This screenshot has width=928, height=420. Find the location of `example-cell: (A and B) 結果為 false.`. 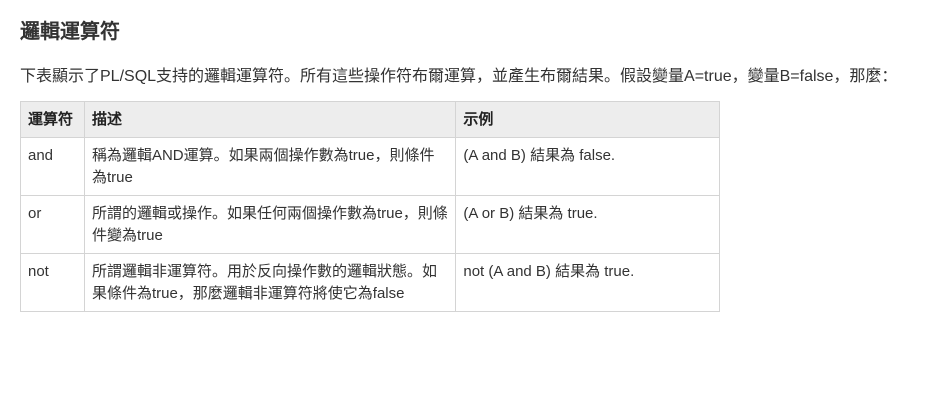

example-cell: (A and B) 結果為 false. is located at coordinates (587, 166).